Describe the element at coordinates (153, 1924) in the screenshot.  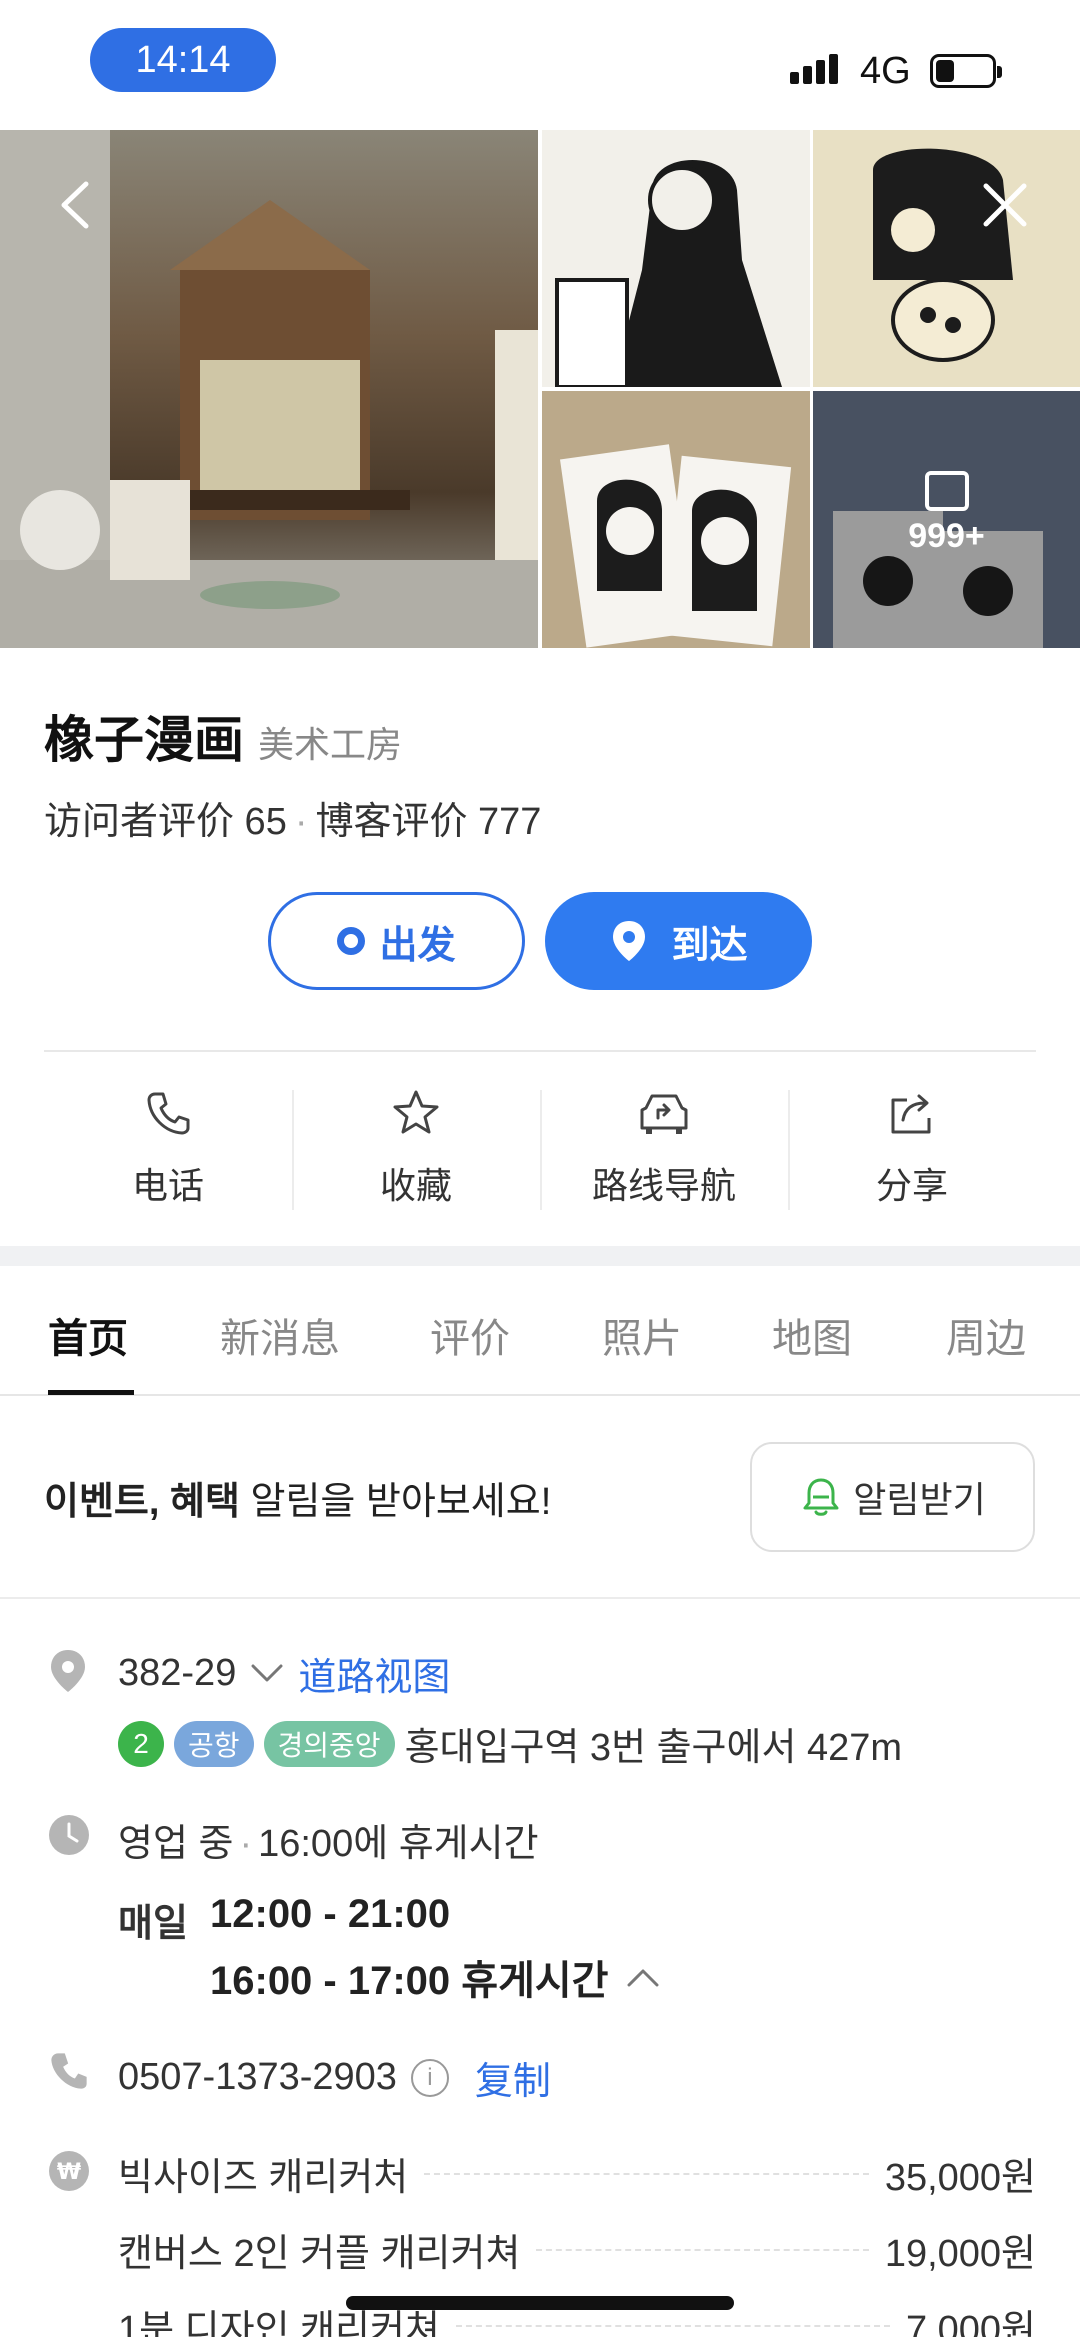
I see `hours-day: 매일` at that location.